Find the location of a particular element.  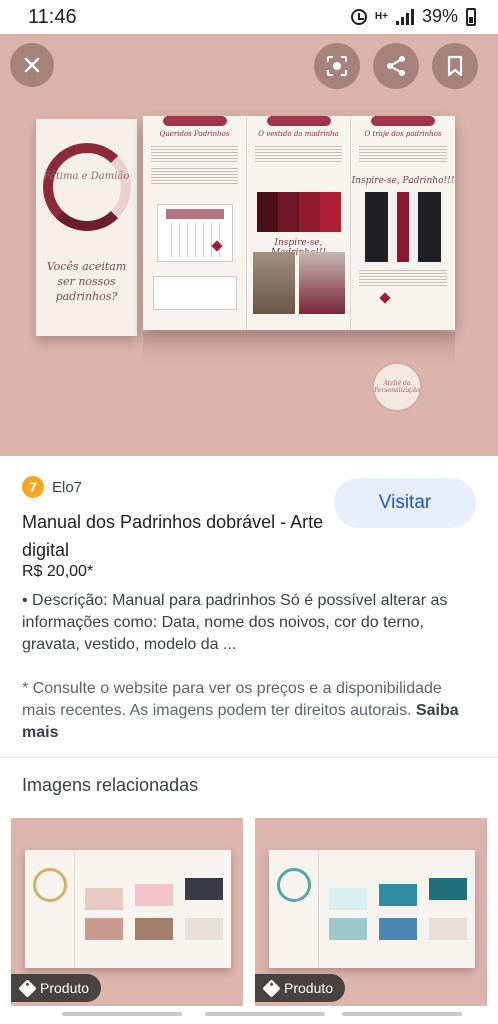

lens-button is located at coordinates (337, 66).